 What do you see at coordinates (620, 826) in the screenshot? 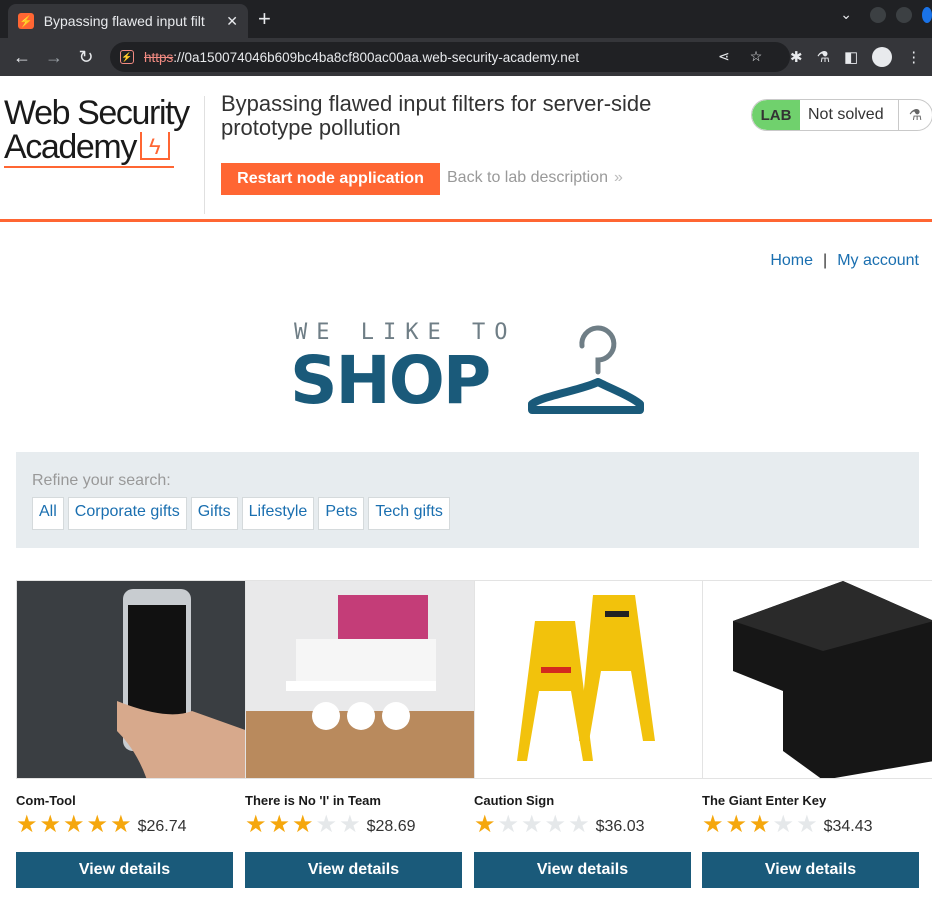
I see `product-price: $36.03` at bounding box center [620, 826].